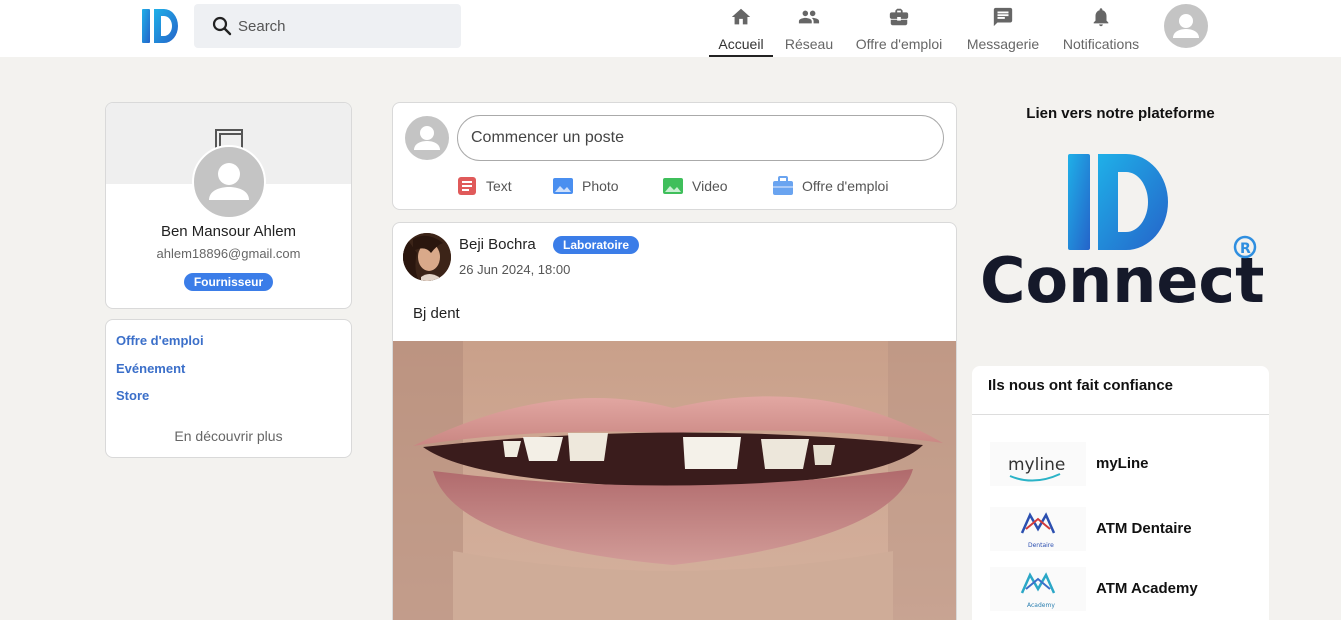 This screenshot has width=1341, height=620. What do you see at coordinates (1003, 28) in the screenshot?
I see `nav-messagerie: Messagerie` at bounding box center [1003, 28].